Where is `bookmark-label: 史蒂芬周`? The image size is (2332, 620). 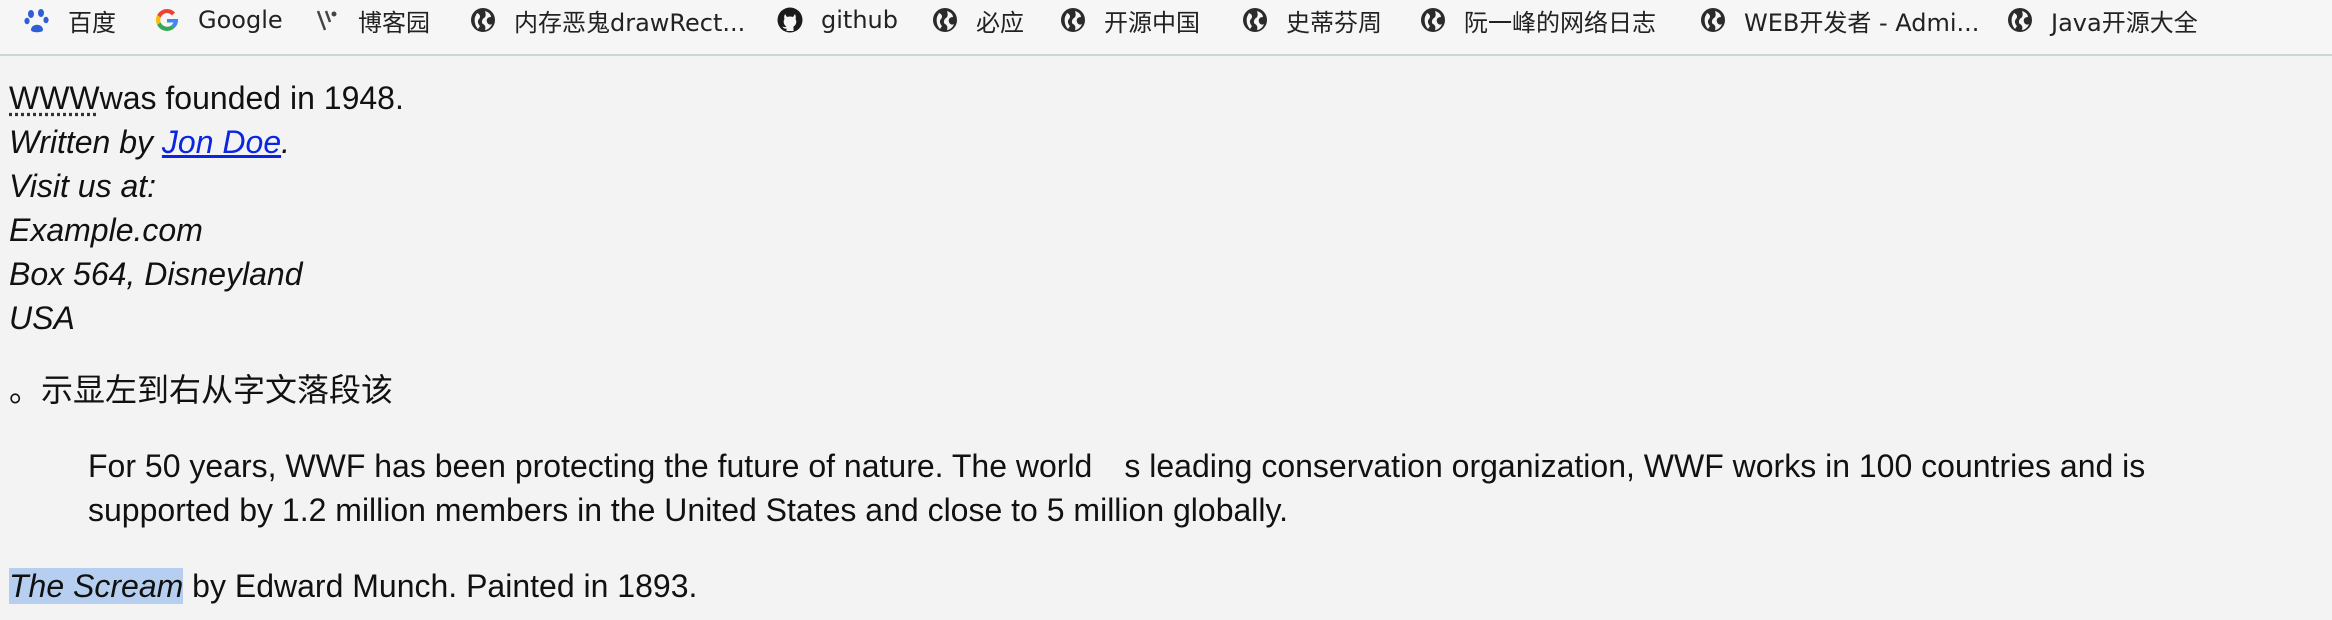 bookmark-label: 史蒂芬周 is located at coordinates (1334, 22).